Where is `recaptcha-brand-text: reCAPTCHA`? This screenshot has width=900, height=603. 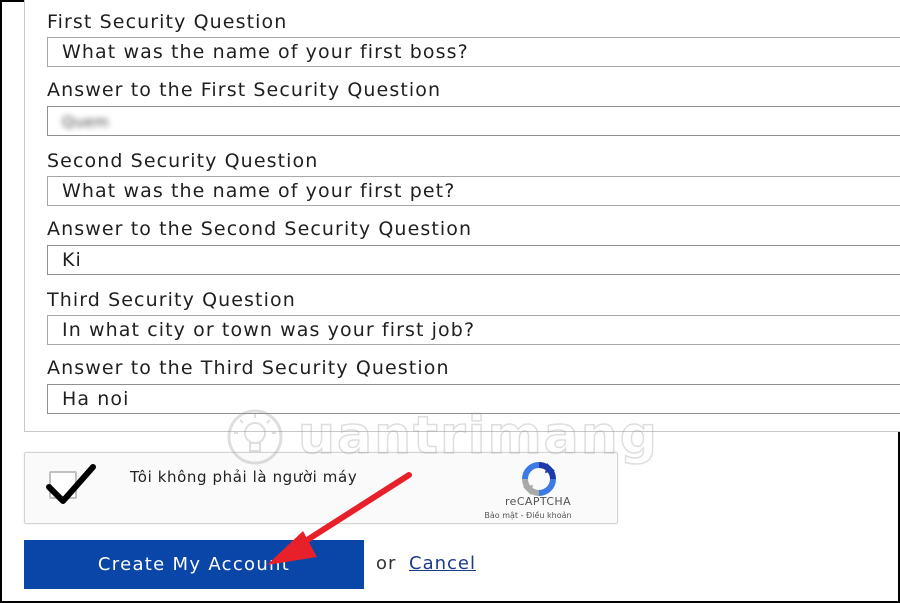 recaptcha-brand-text: reCAPTCHA is located at coordinates (538, 501).